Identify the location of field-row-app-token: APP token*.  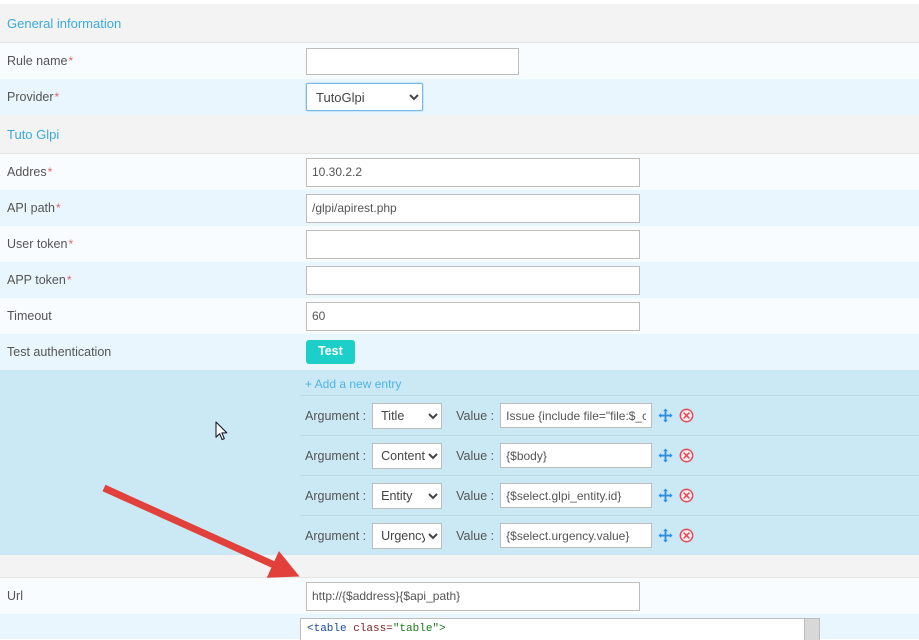
(459, 280).